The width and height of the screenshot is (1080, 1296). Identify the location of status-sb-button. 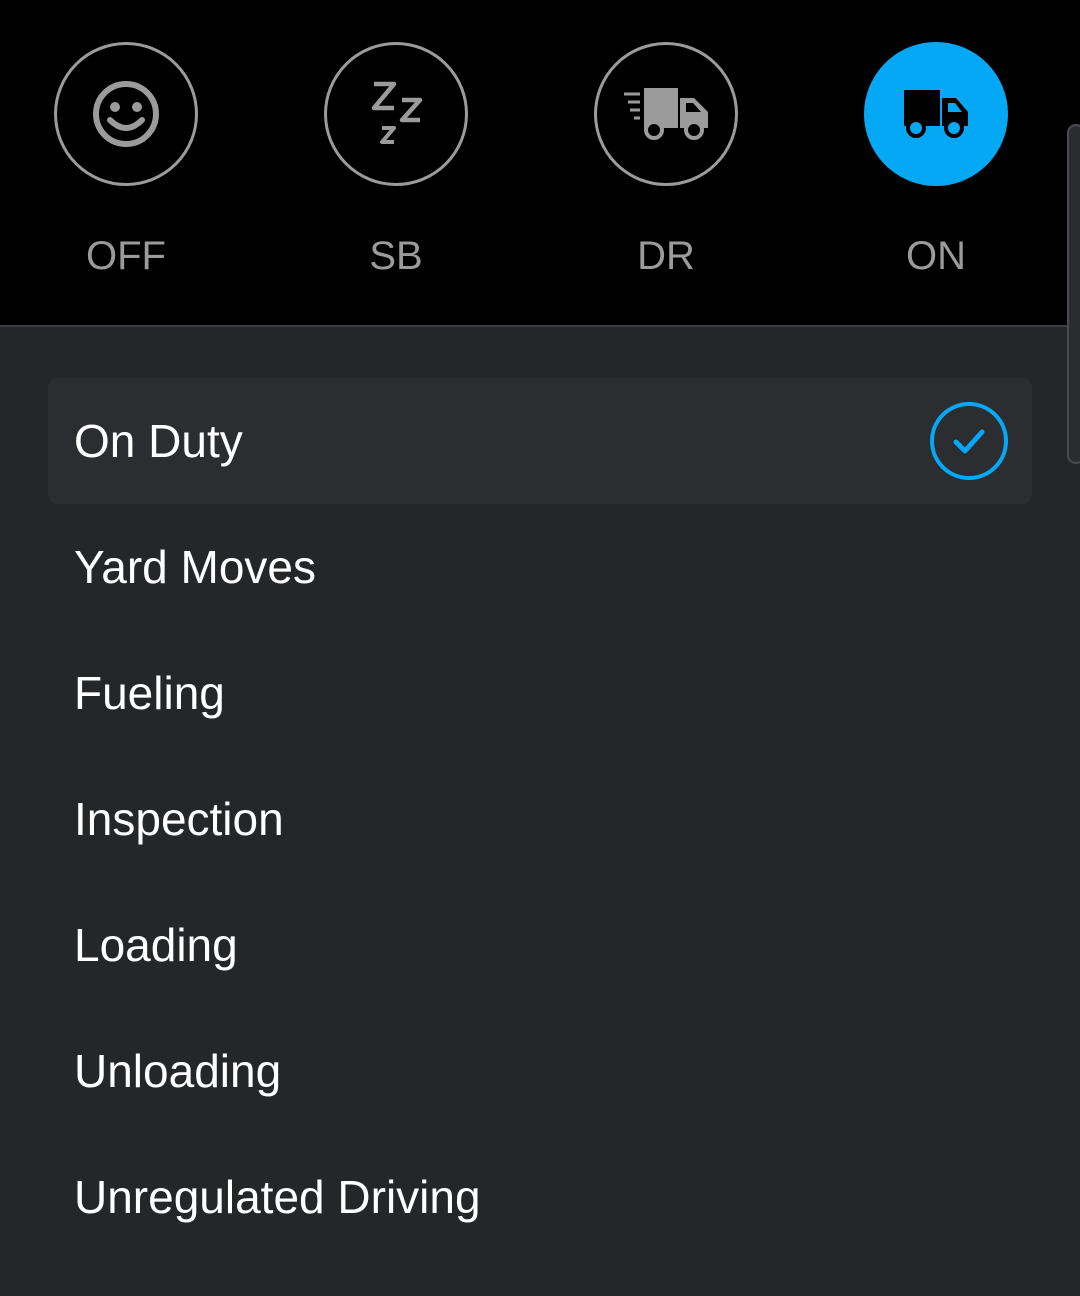
(396, 114).